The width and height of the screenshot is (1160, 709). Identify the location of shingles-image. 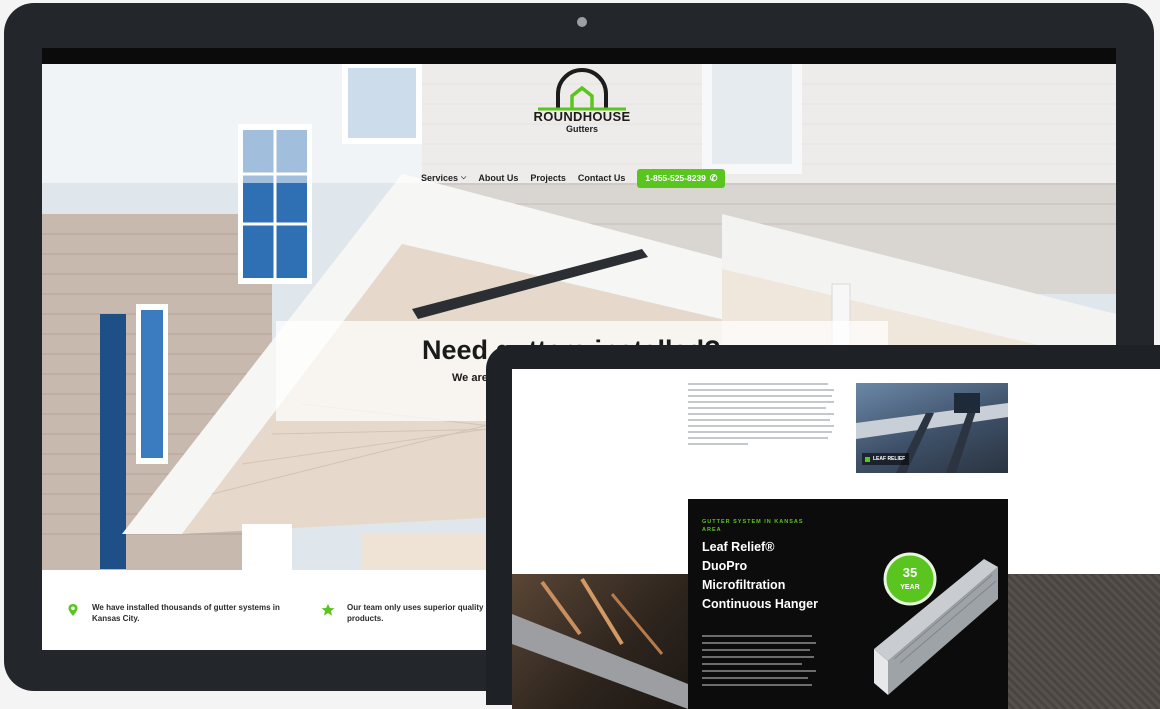
(1084, 641).